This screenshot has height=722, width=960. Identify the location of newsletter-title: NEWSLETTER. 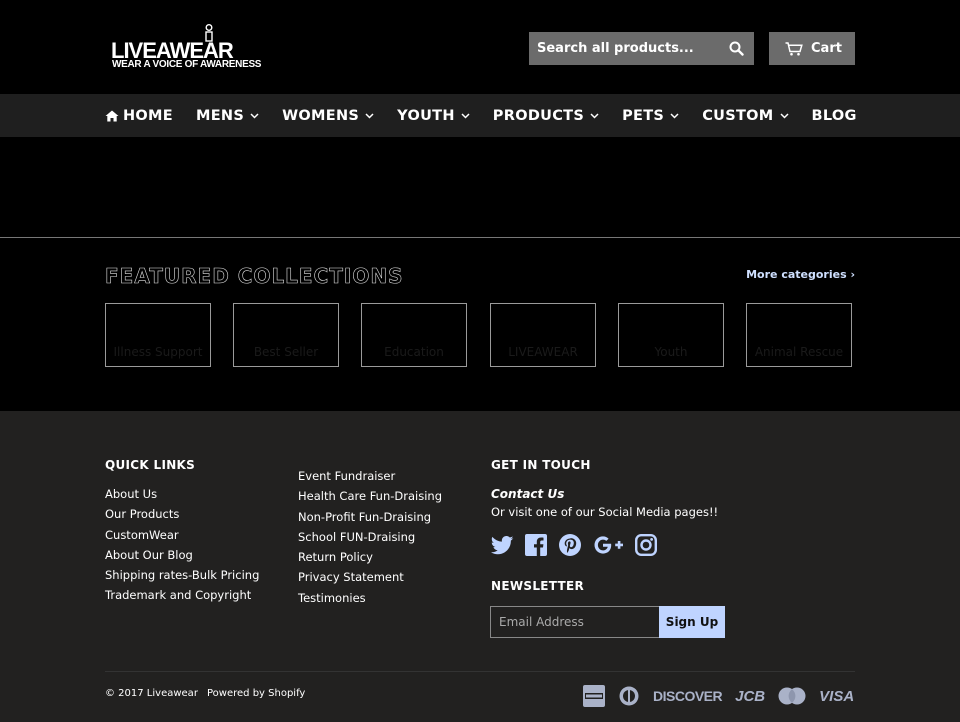
(538, 586).